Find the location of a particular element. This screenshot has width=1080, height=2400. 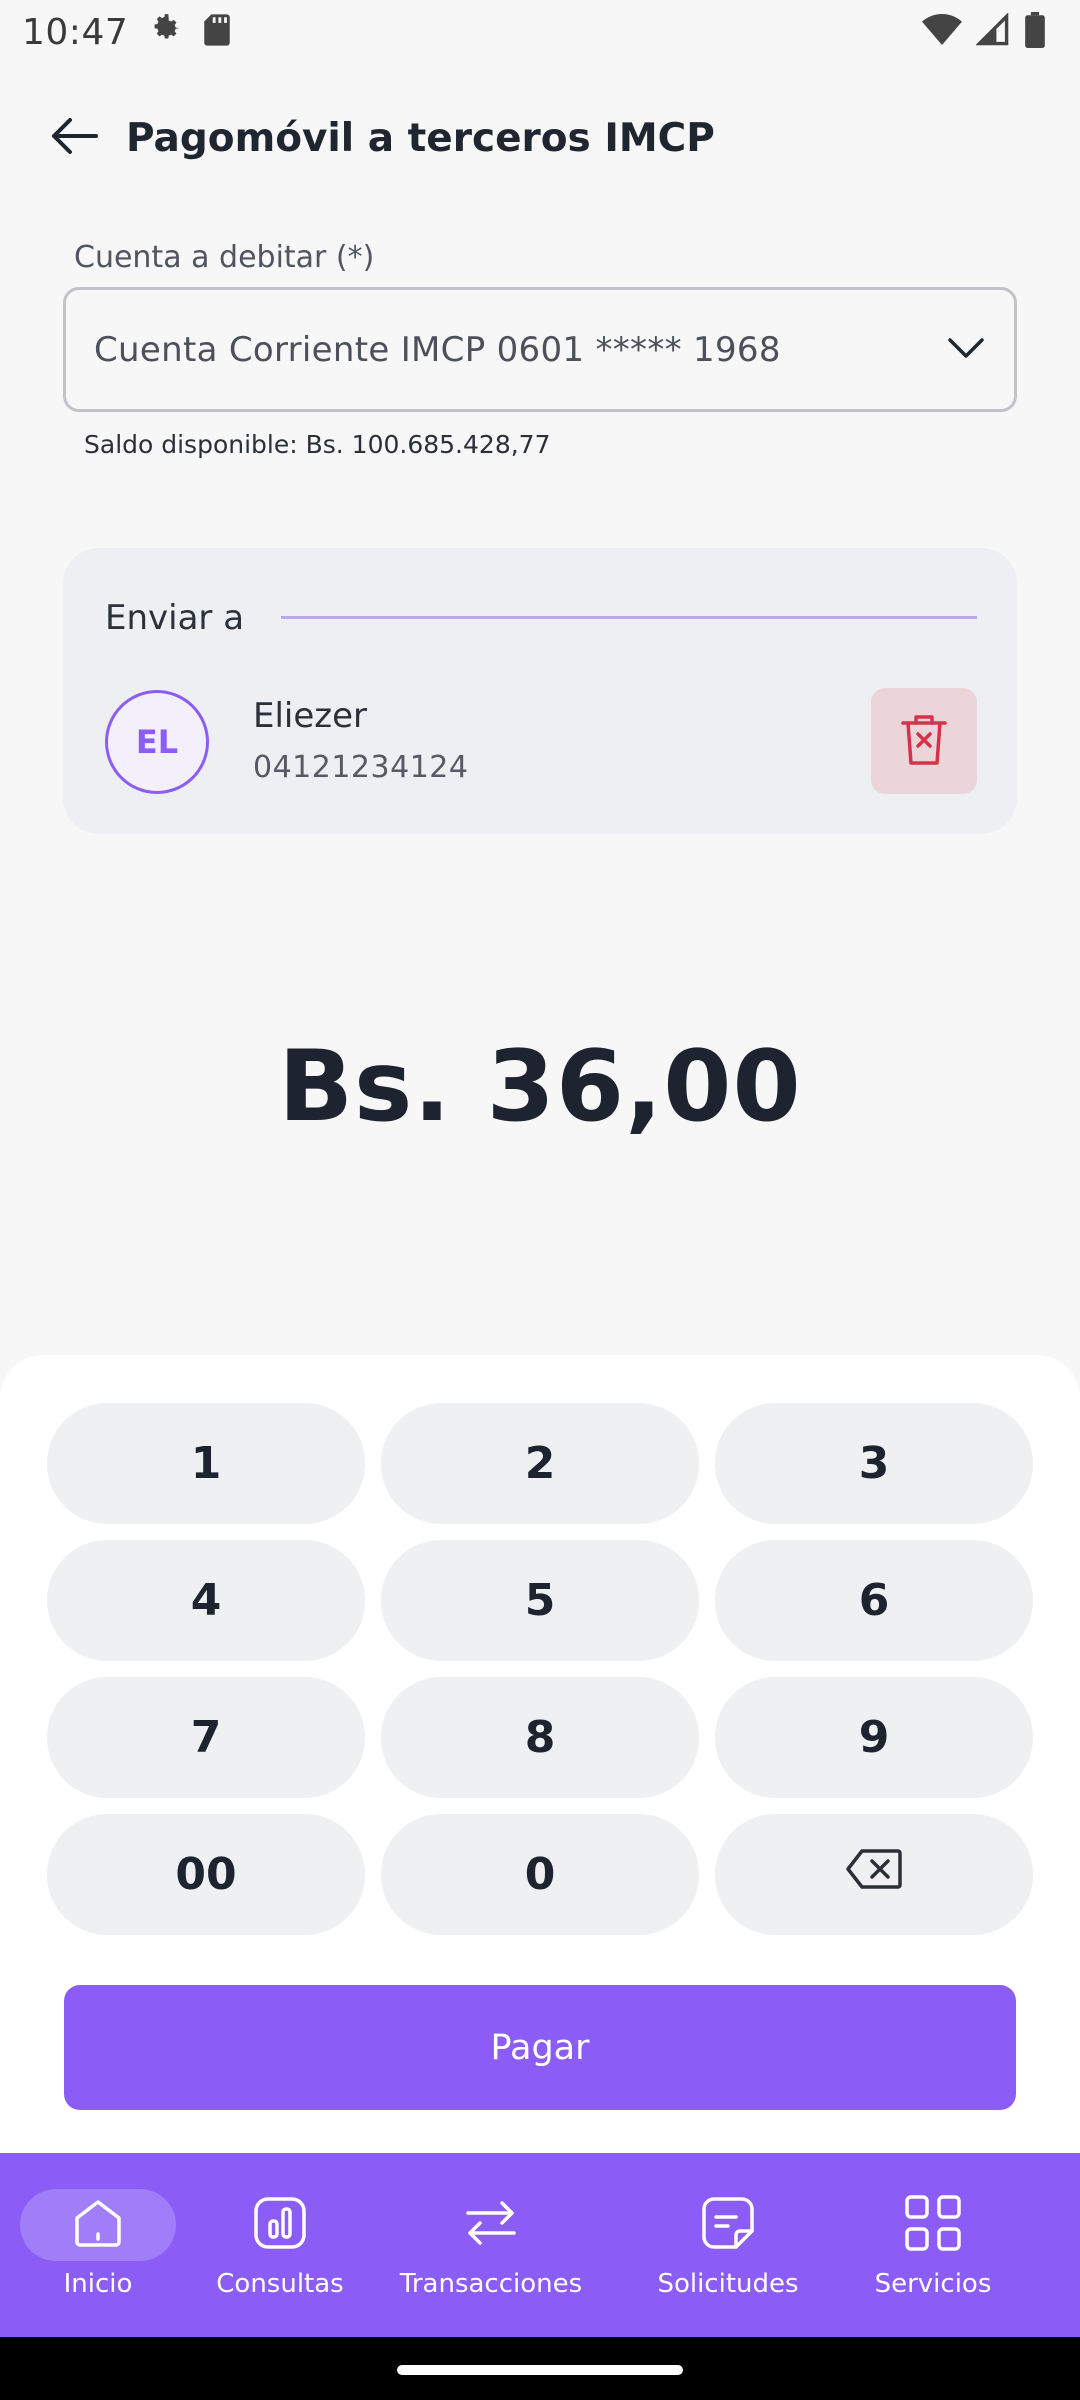

key-7: 7 is located at coordinates (206, 1737).